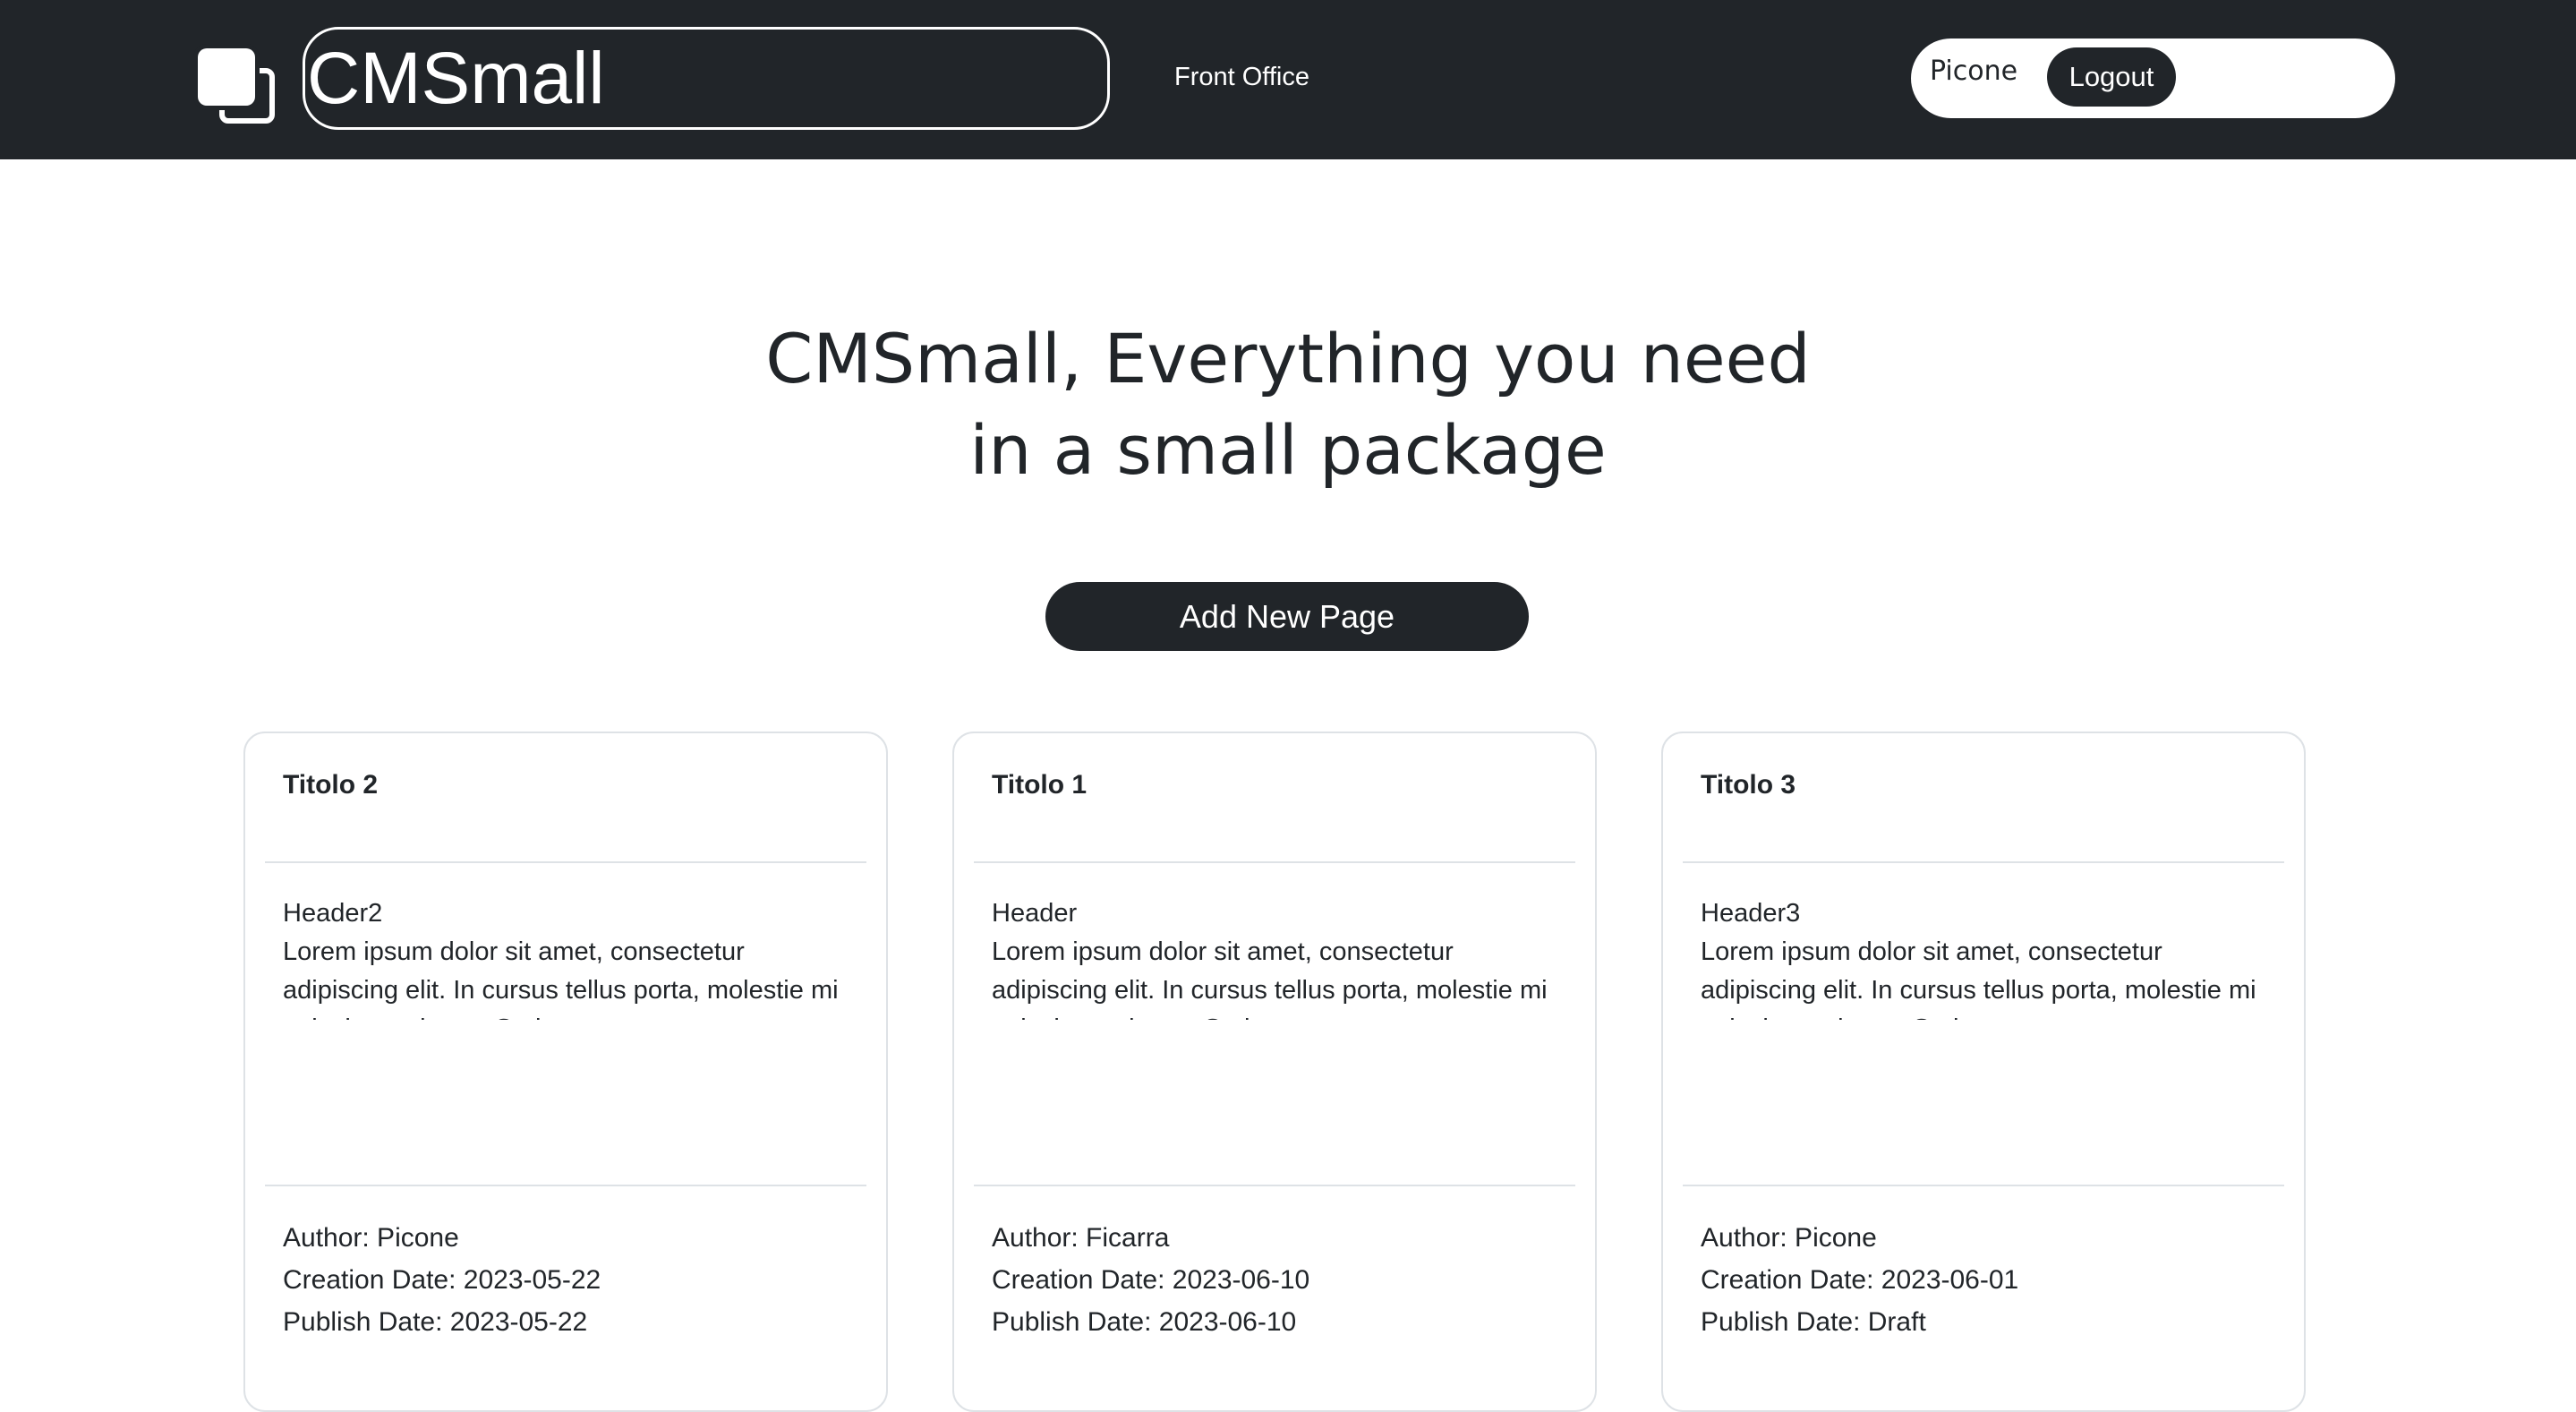 This screenshot has height=1412, width=2576. What do you see at coordinates (1288, 450) in the screenshot?
I see `hero-line-2: in a small package` at bounding box center [1288, 450].